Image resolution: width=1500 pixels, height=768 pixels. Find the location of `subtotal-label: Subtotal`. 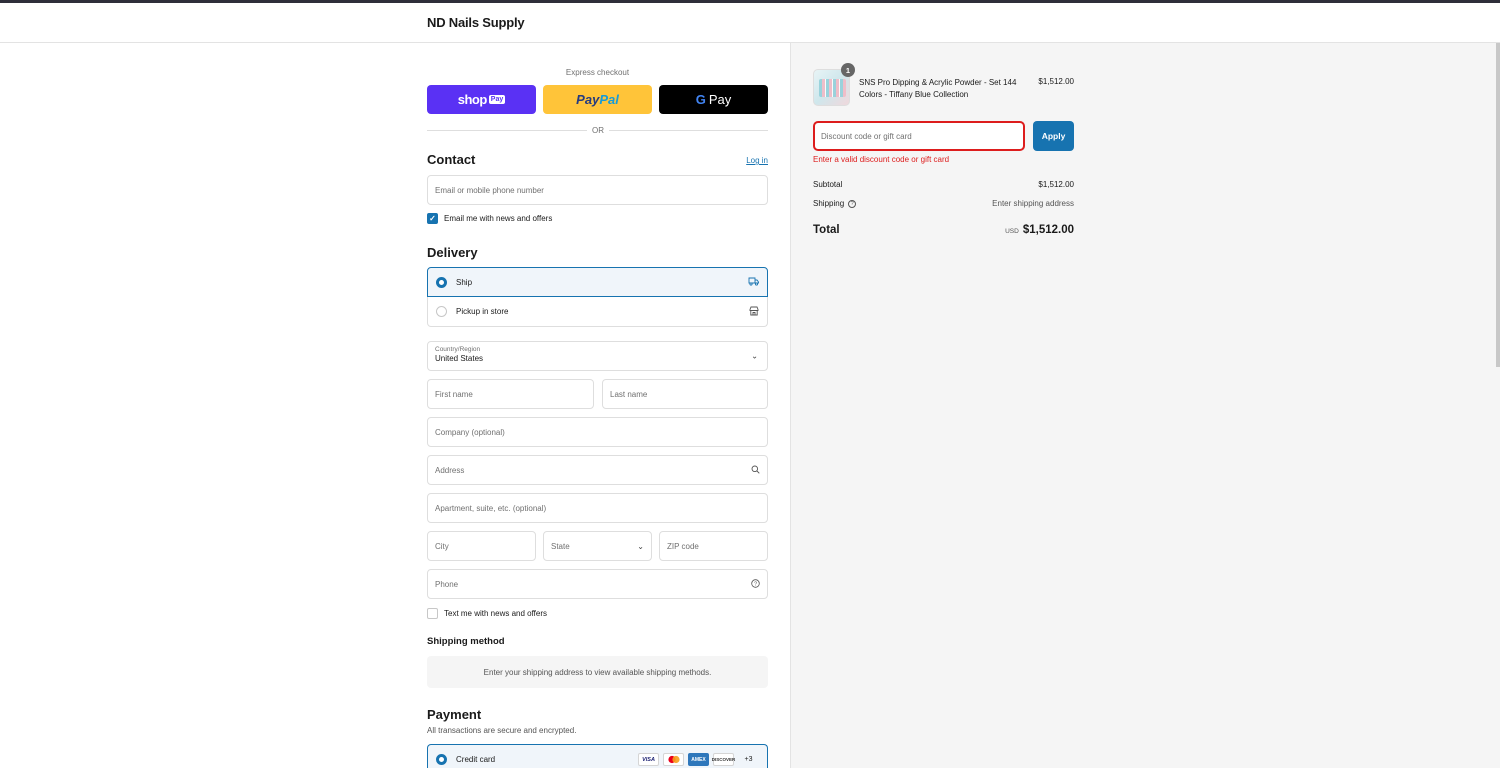

subtotal-label: Subtotal is located at coordinates (828, 184).